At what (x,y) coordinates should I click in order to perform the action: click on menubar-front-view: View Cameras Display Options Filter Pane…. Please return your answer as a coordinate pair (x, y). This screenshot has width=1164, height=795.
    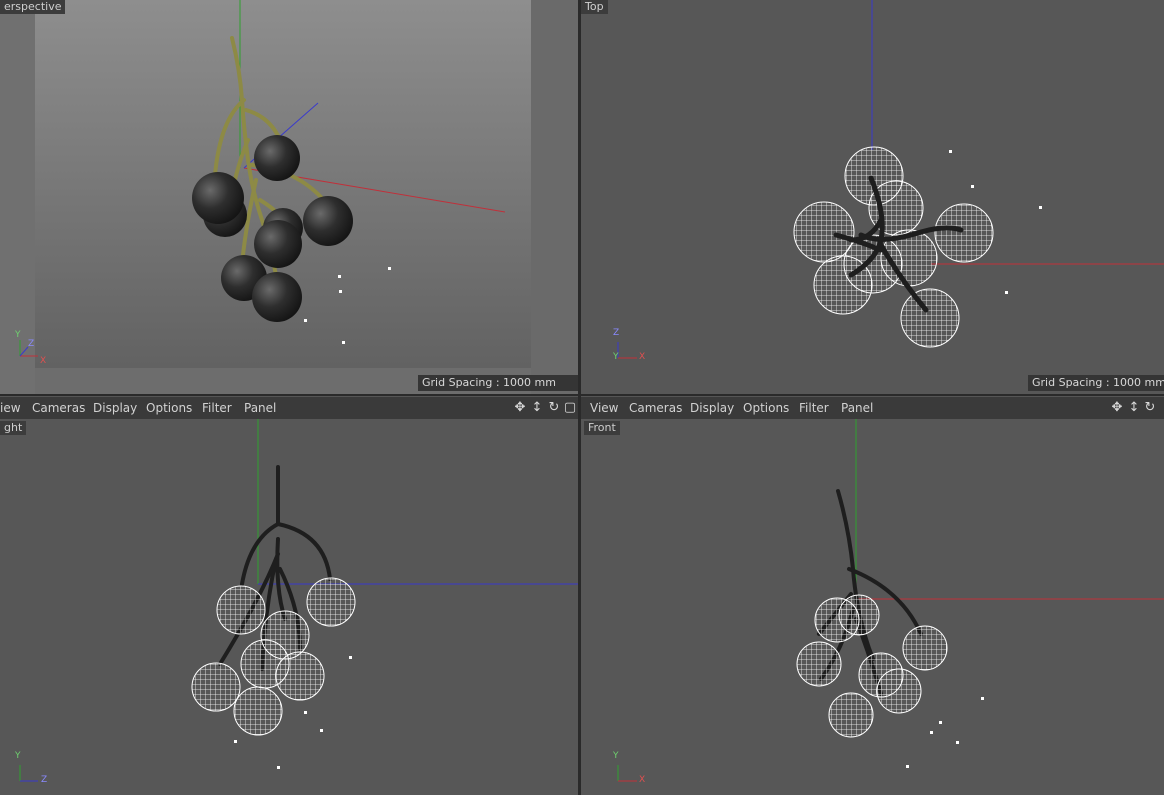
    Looking at the image, I should click on (872, 408).